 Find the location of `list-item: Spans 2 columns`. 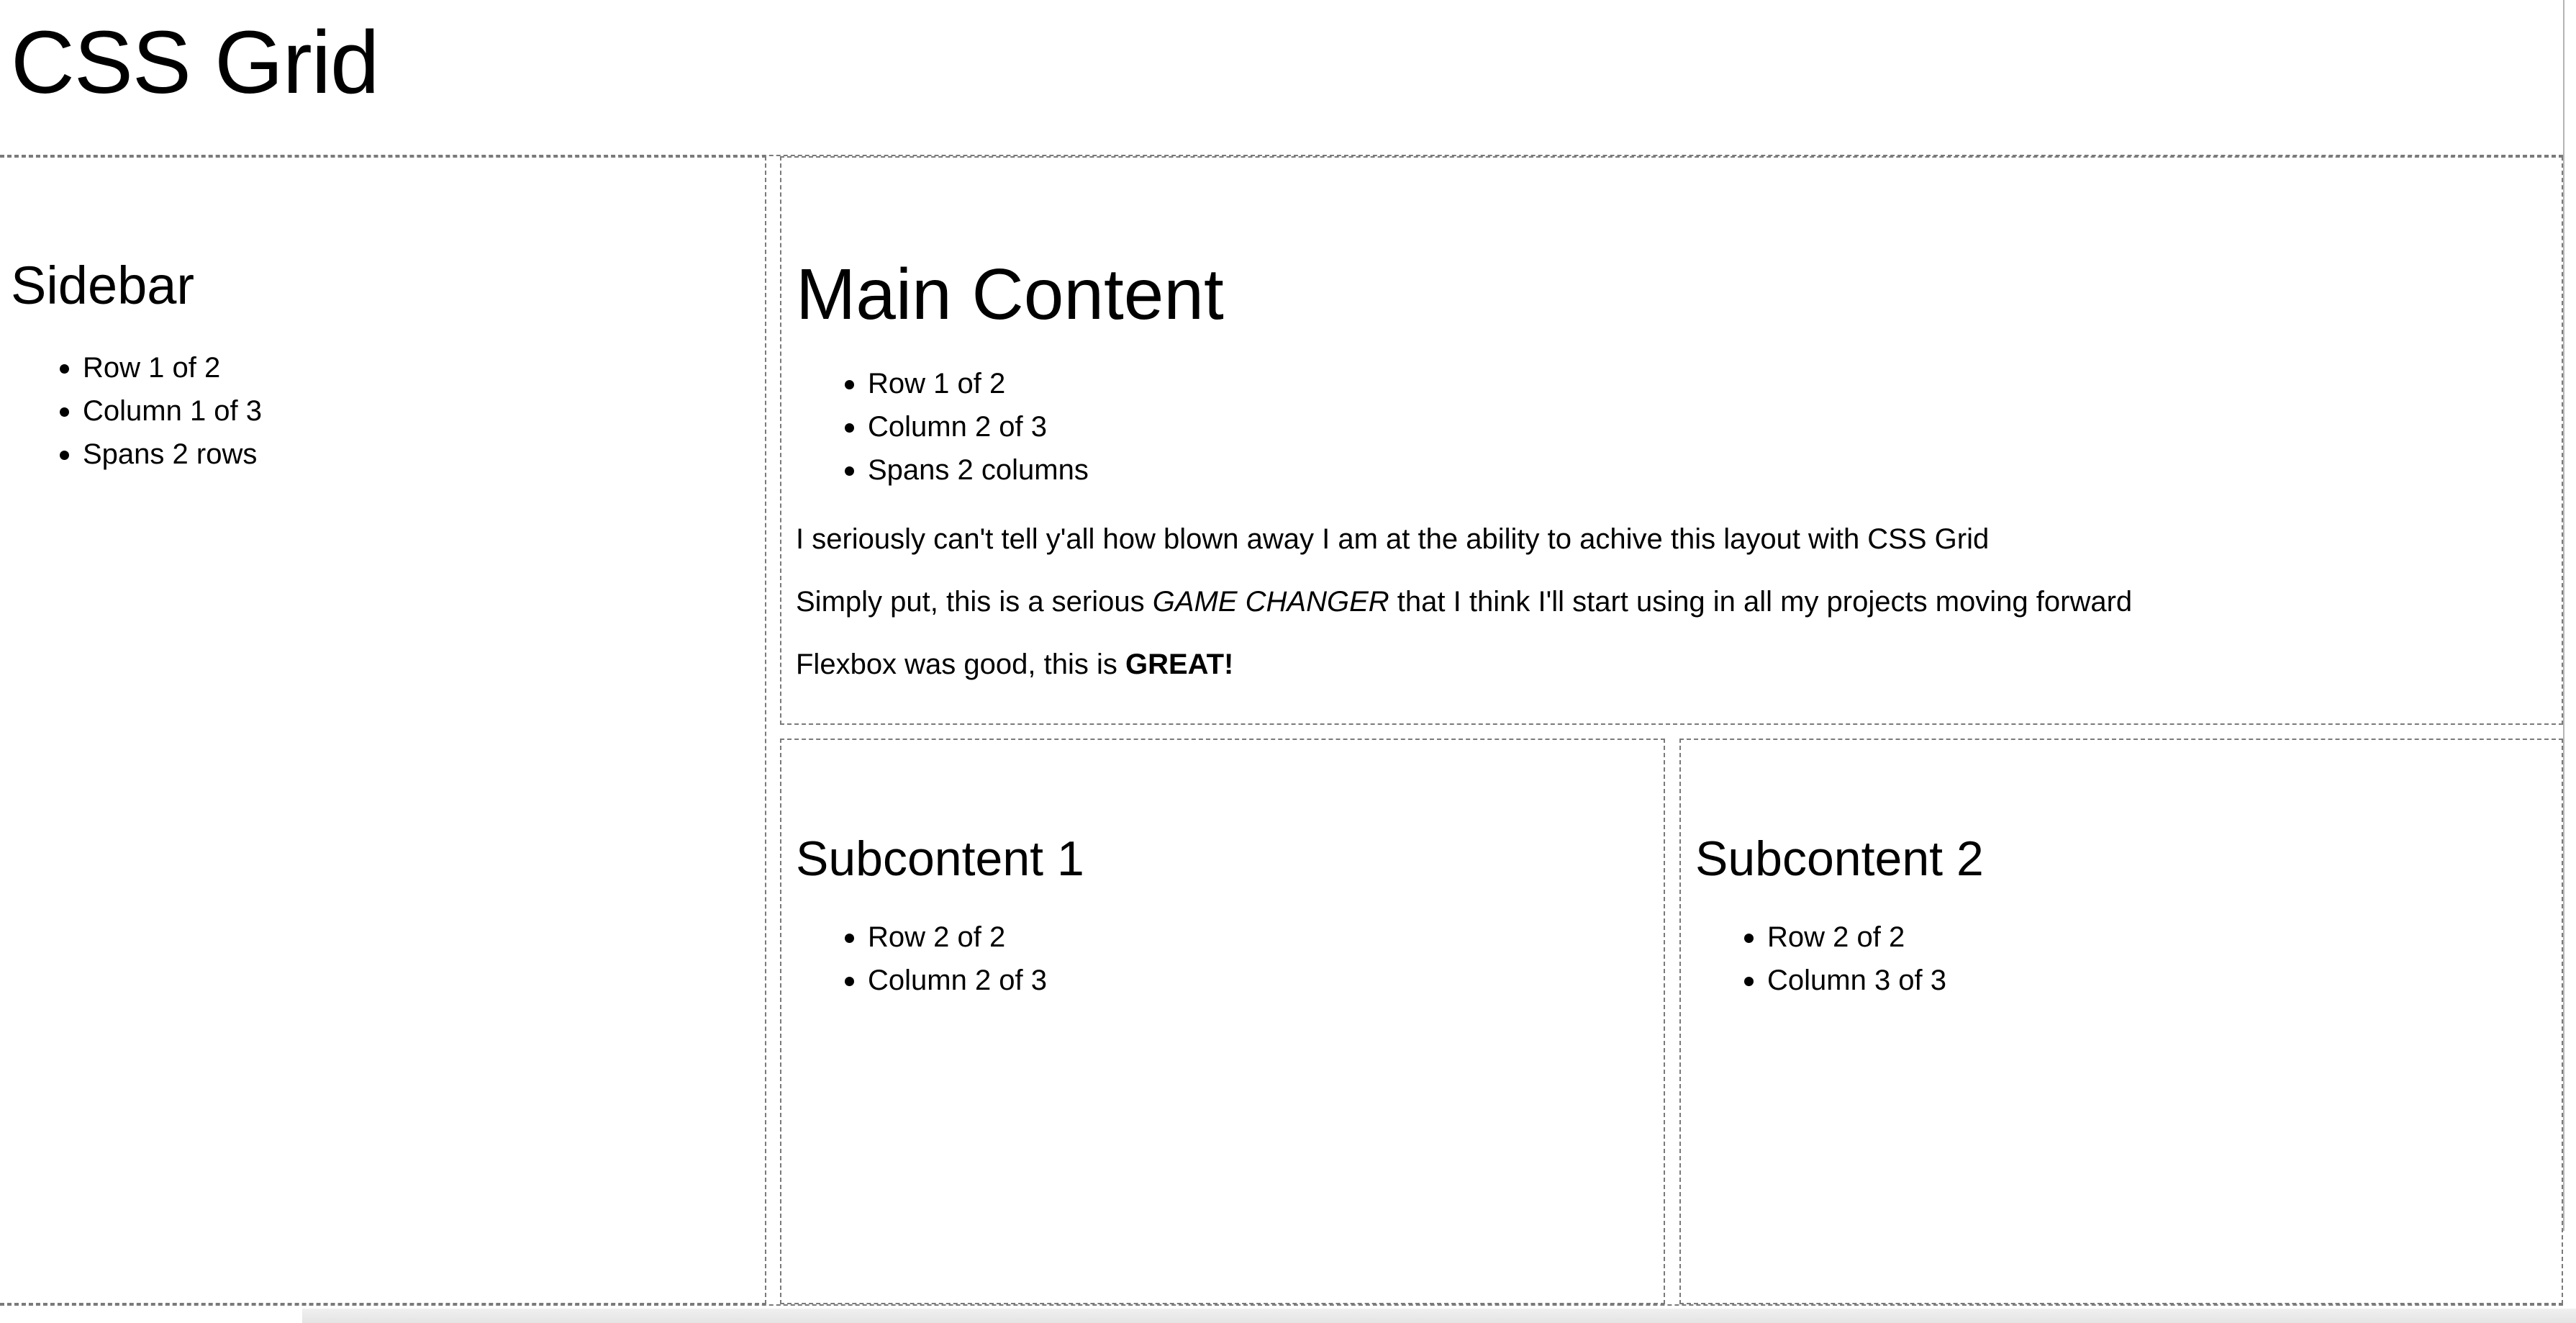

list-item: Spans 2 columns is located at coordinates (942, 470).